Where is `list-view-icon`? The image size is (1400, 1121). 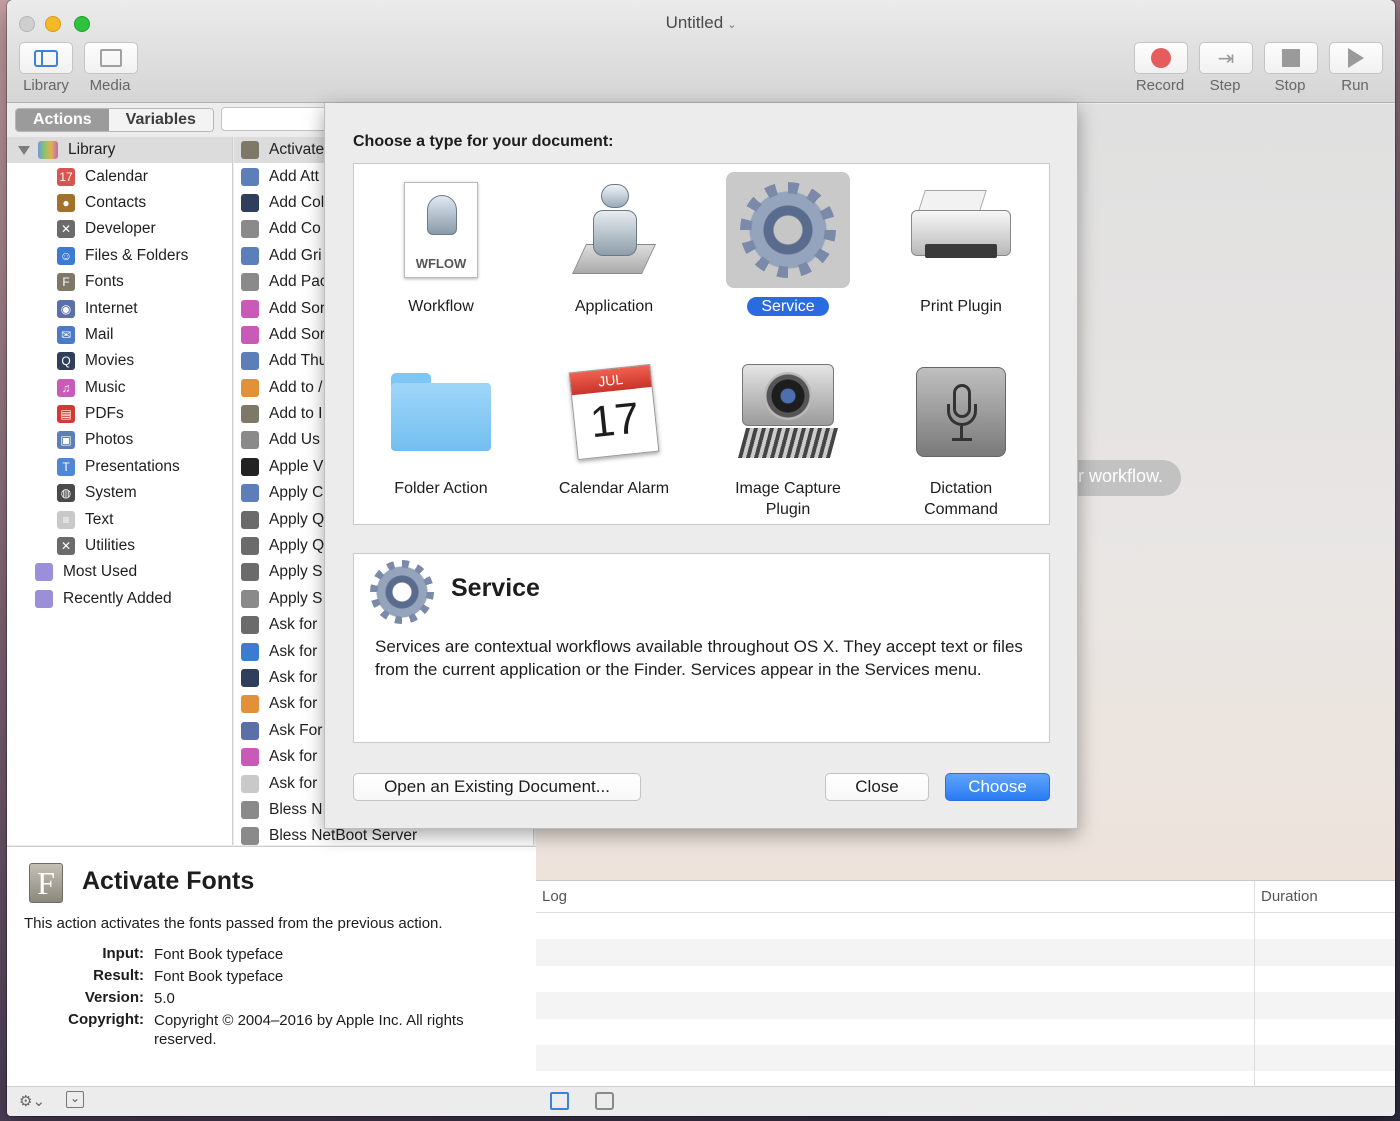
list-view-icon is located at coordinates (559, 1101).